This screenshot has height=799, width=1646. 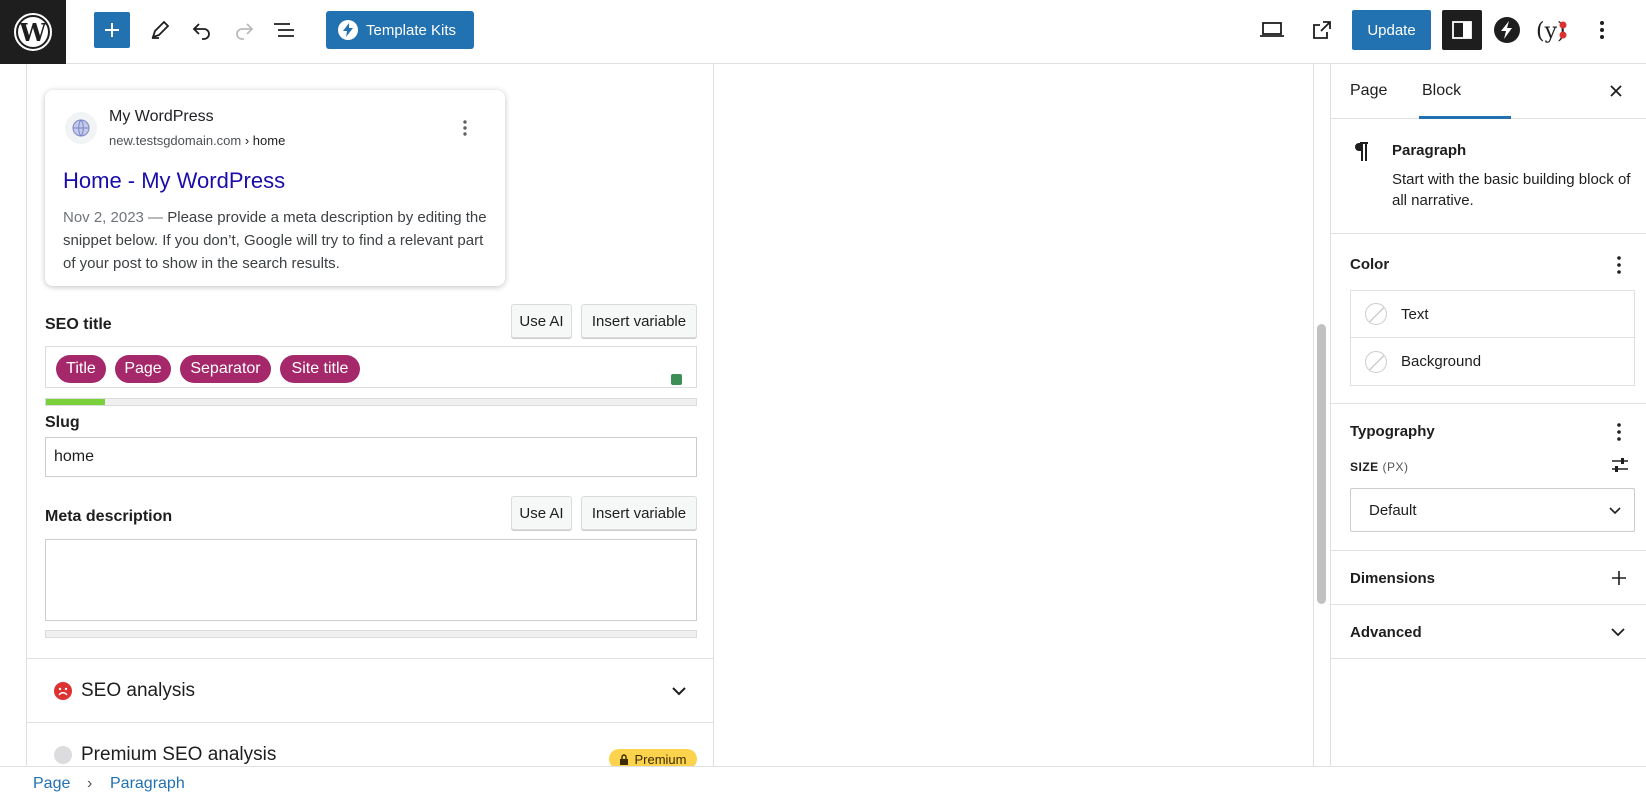 I want to click on snippet-url: new.testsgdomain.com › home, so click(x=197, y=140).